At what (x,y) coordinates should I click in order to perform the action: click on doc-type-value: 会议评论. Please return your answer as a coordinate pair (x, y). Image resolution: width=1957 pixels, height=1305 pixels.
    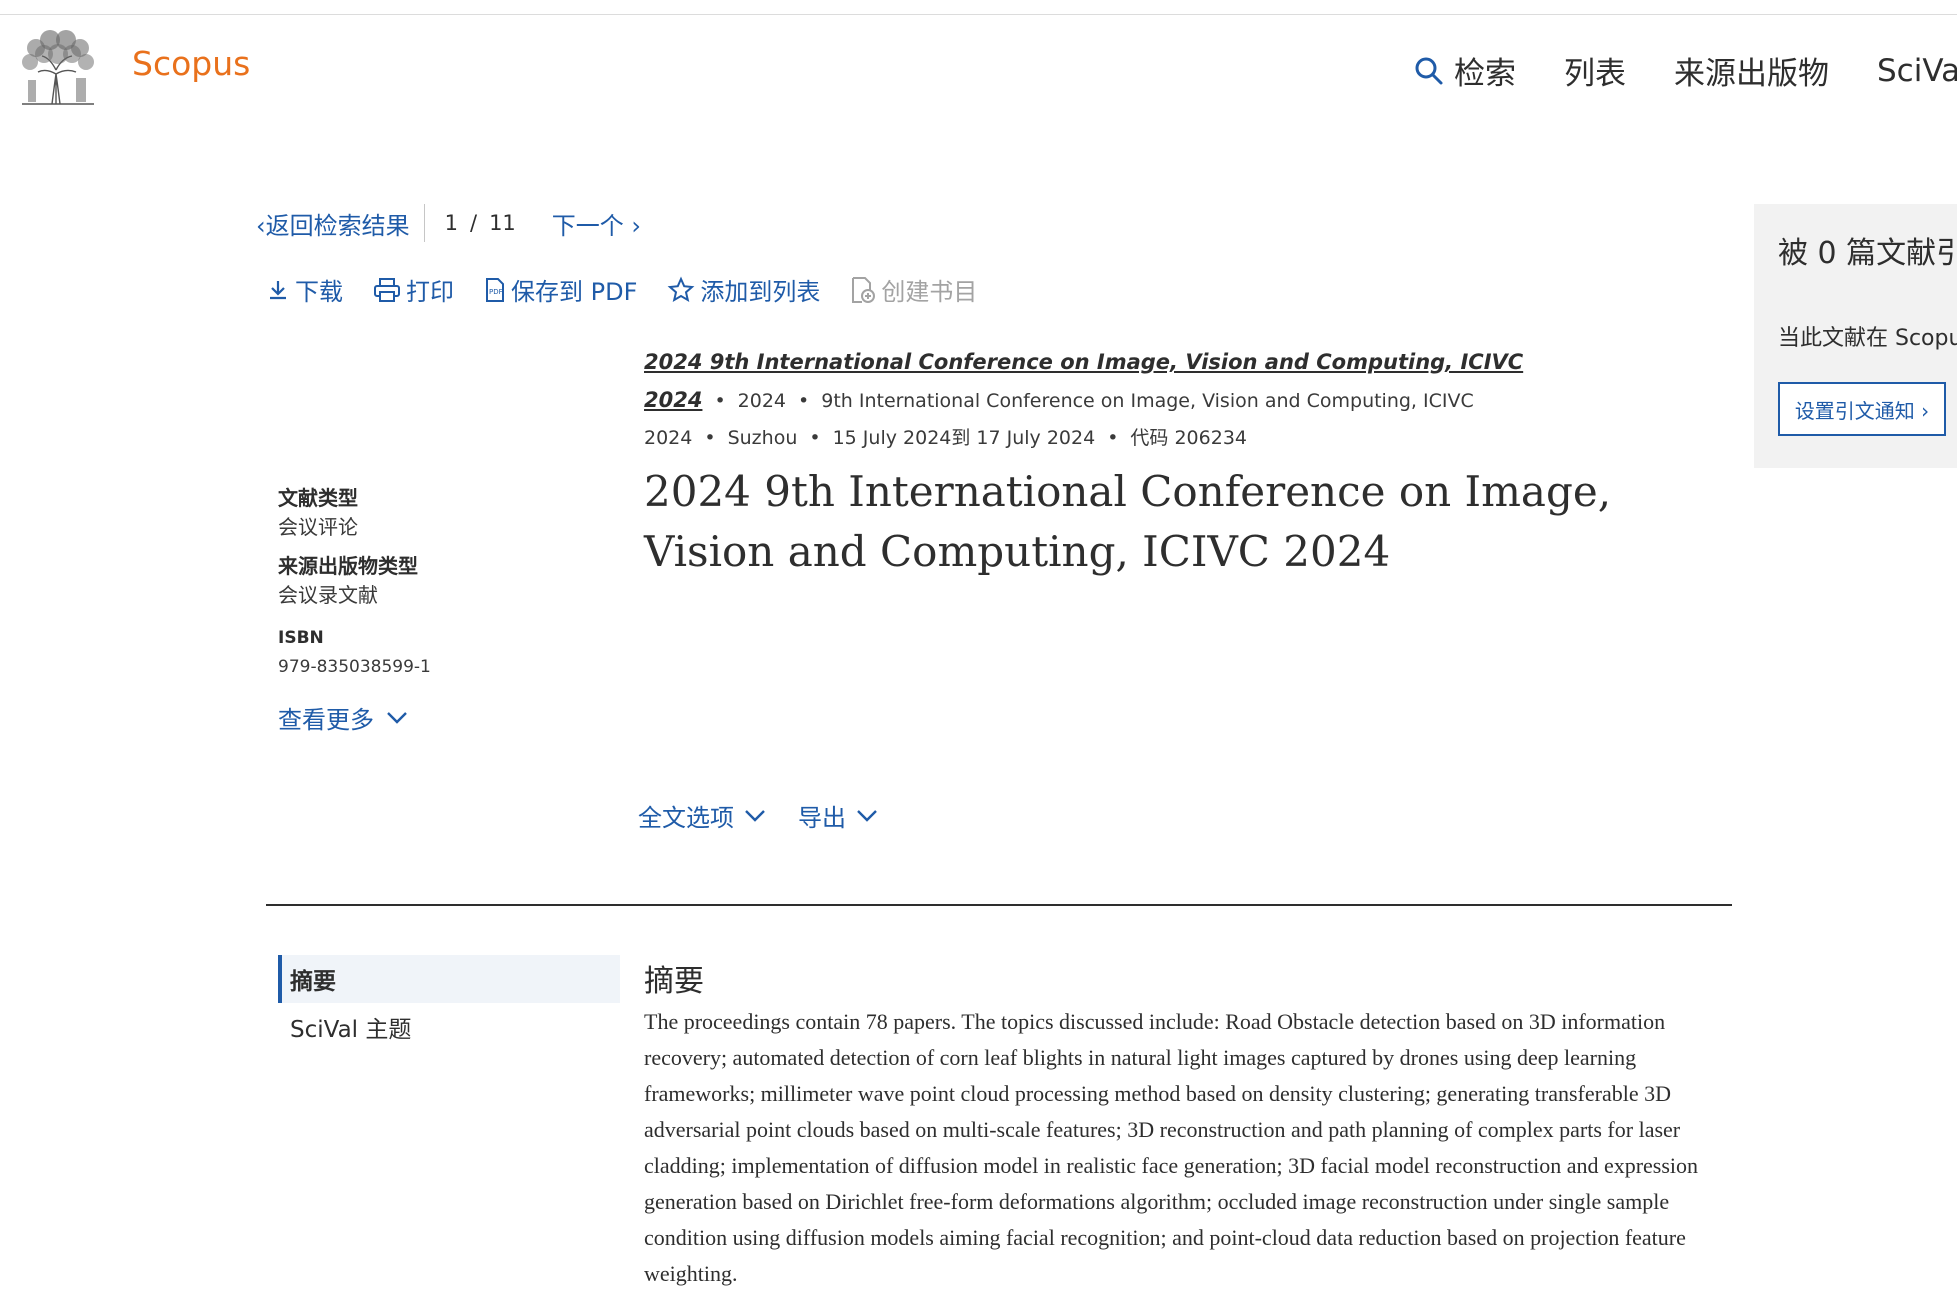
    Looking at the image, I should click on (318, 527).